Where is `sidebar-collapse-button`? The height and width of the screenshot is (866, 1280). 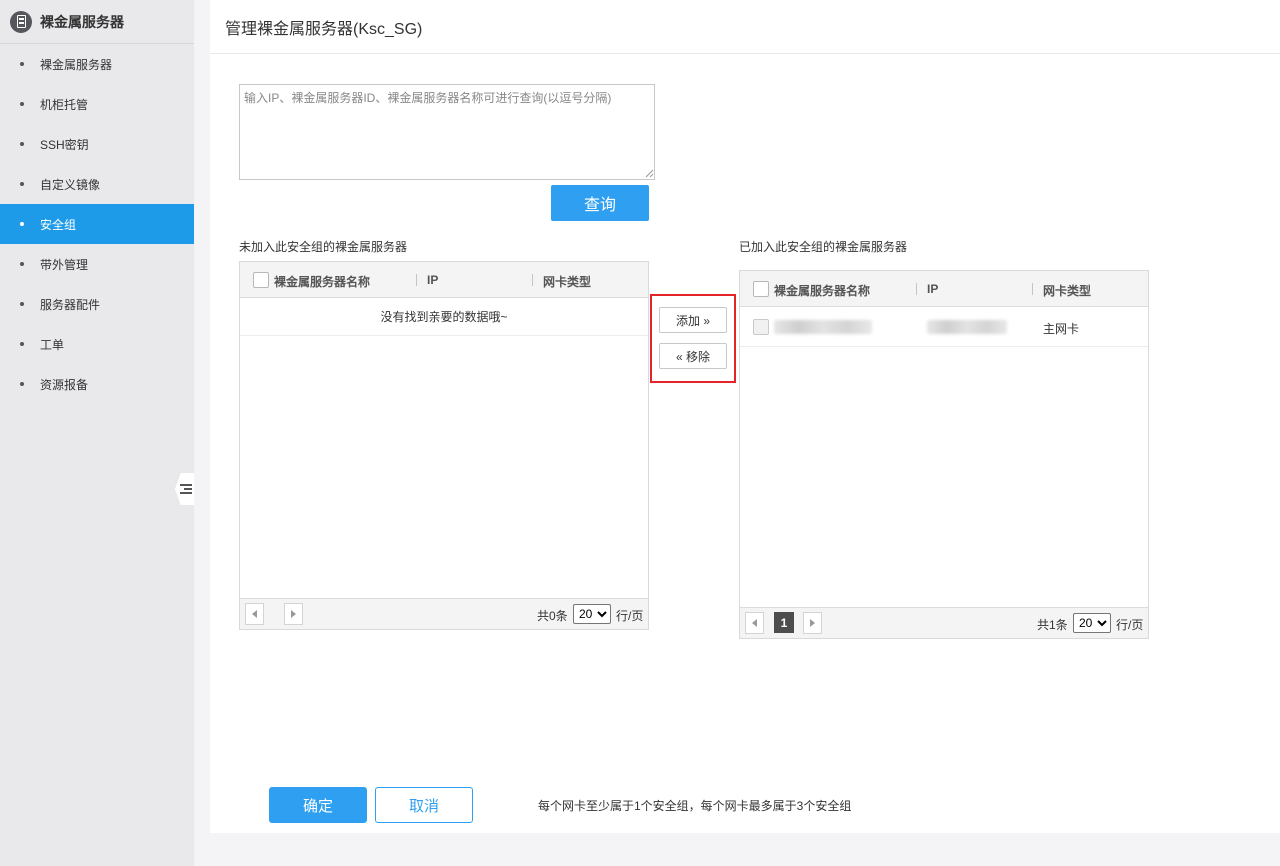 sidebar-collapse-button is located at coordinates (184, 489).